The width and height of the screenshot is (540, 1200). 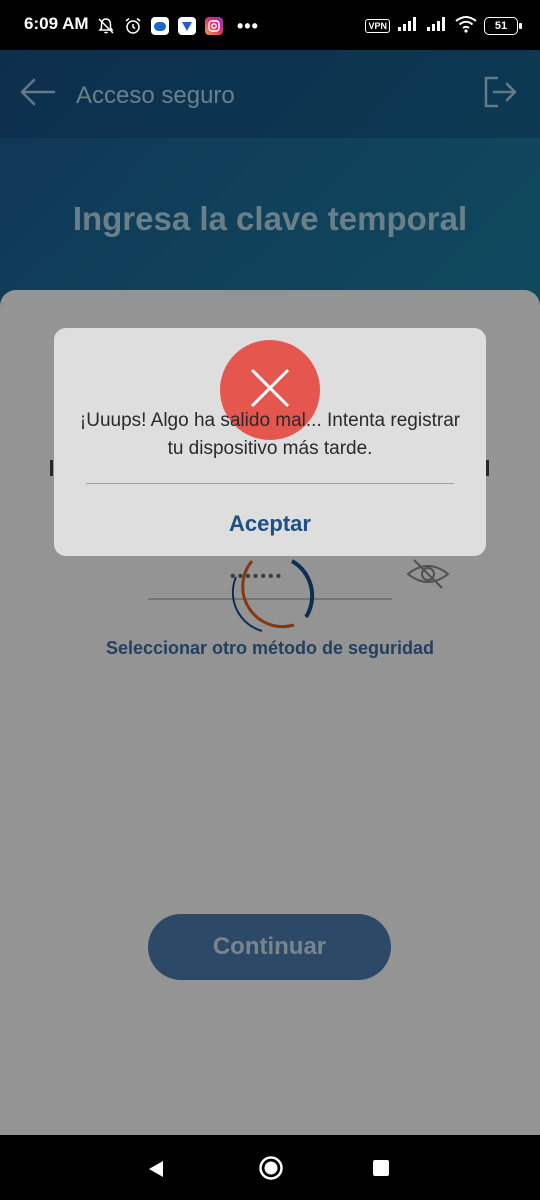 What do you see at coordinates (466, 26) in the screenshot?
I see `wifi-icon` at bounding box center [466, 26].